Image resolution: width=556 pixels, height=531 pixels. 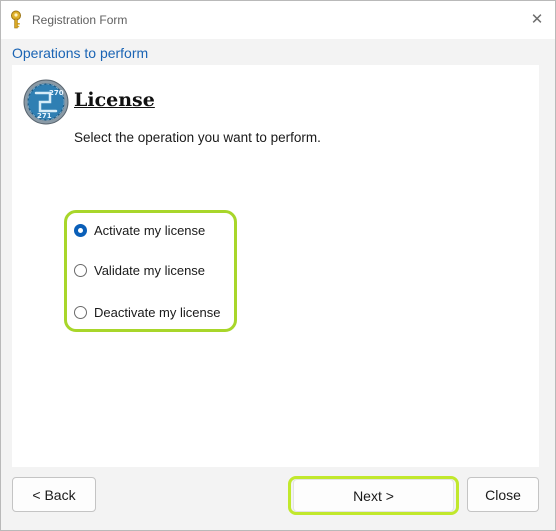 I want to click on title-bar: Registration Form ✕, so click(x=278, y=20).